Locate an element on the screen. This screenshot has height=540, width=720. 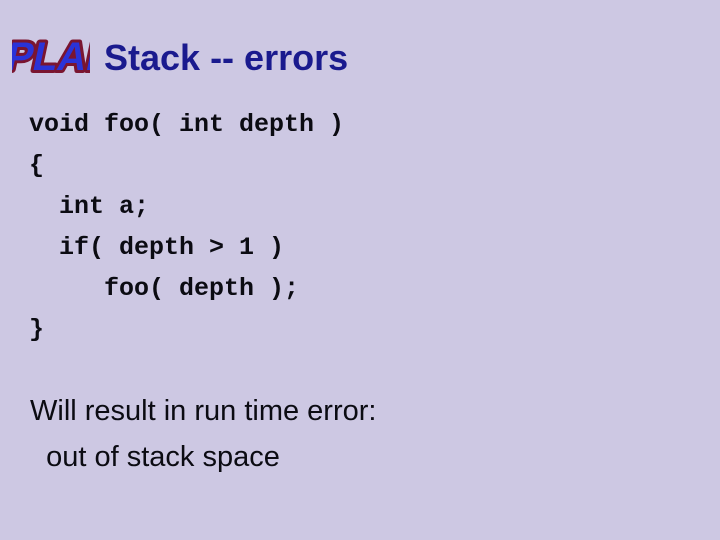
code-line: int a; is located at coordinates (89, 206).